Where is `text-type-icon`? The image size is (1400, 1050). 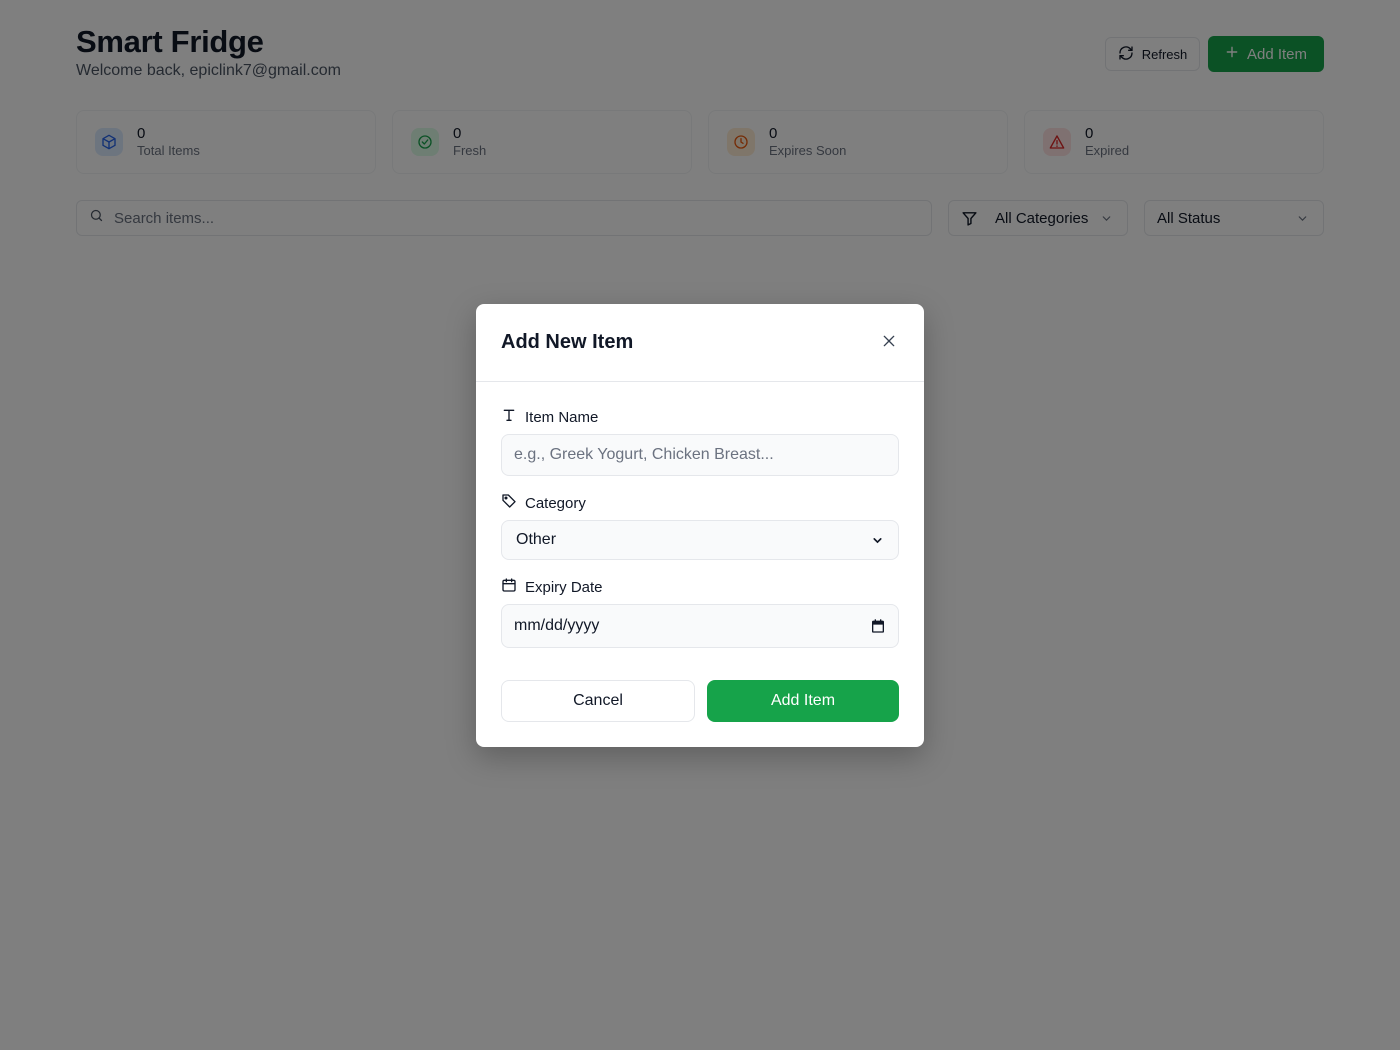 text-type-icon is located at coordinates (509, 417).